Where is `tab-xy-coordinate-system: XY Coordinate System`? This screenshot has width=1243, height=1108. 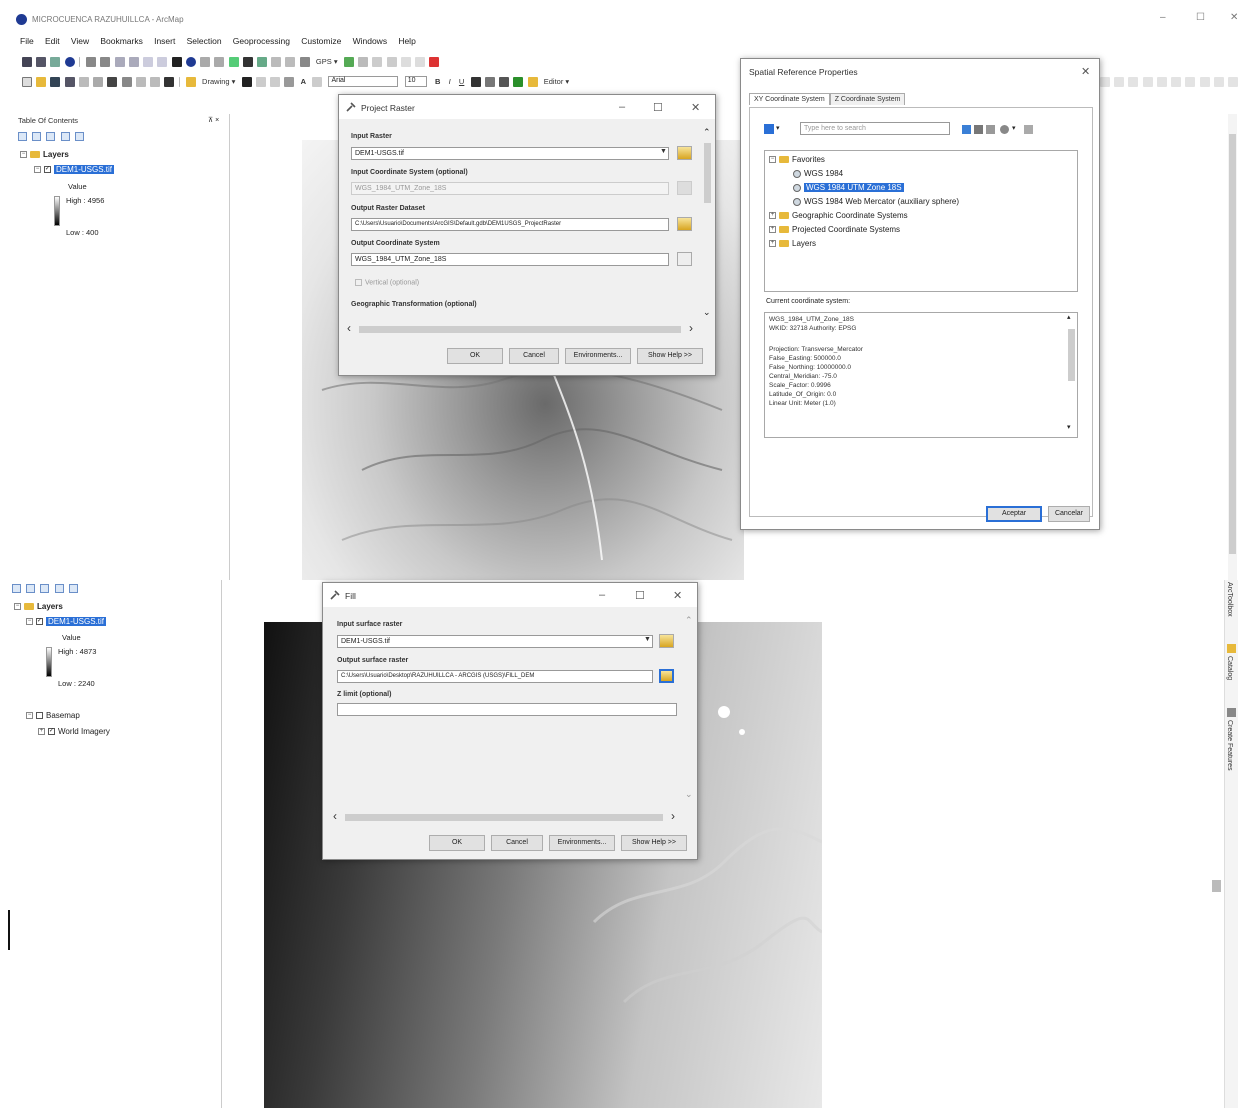
tab-xy-coordinate-system: XY Coordinate System is located at coordinates (789, 99).